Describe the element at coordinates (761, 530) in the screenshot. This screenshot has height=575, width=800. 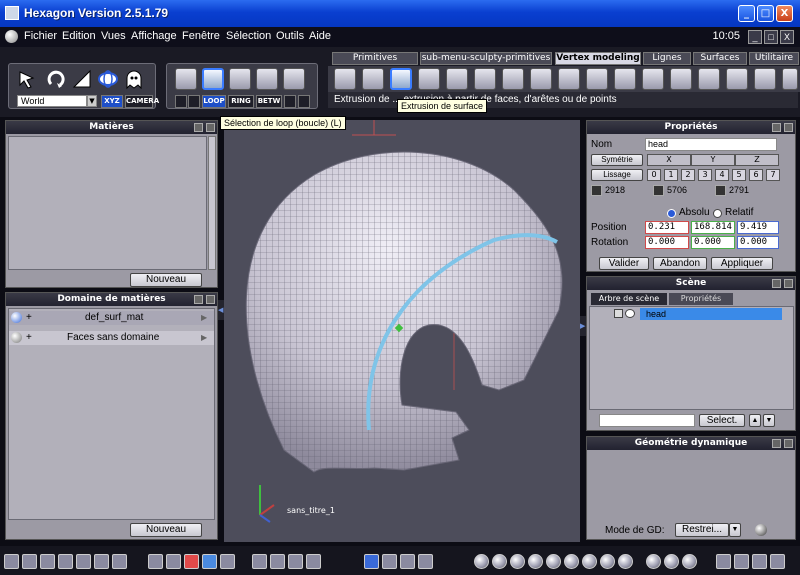
I see `gd-sphere-icon` at that location.